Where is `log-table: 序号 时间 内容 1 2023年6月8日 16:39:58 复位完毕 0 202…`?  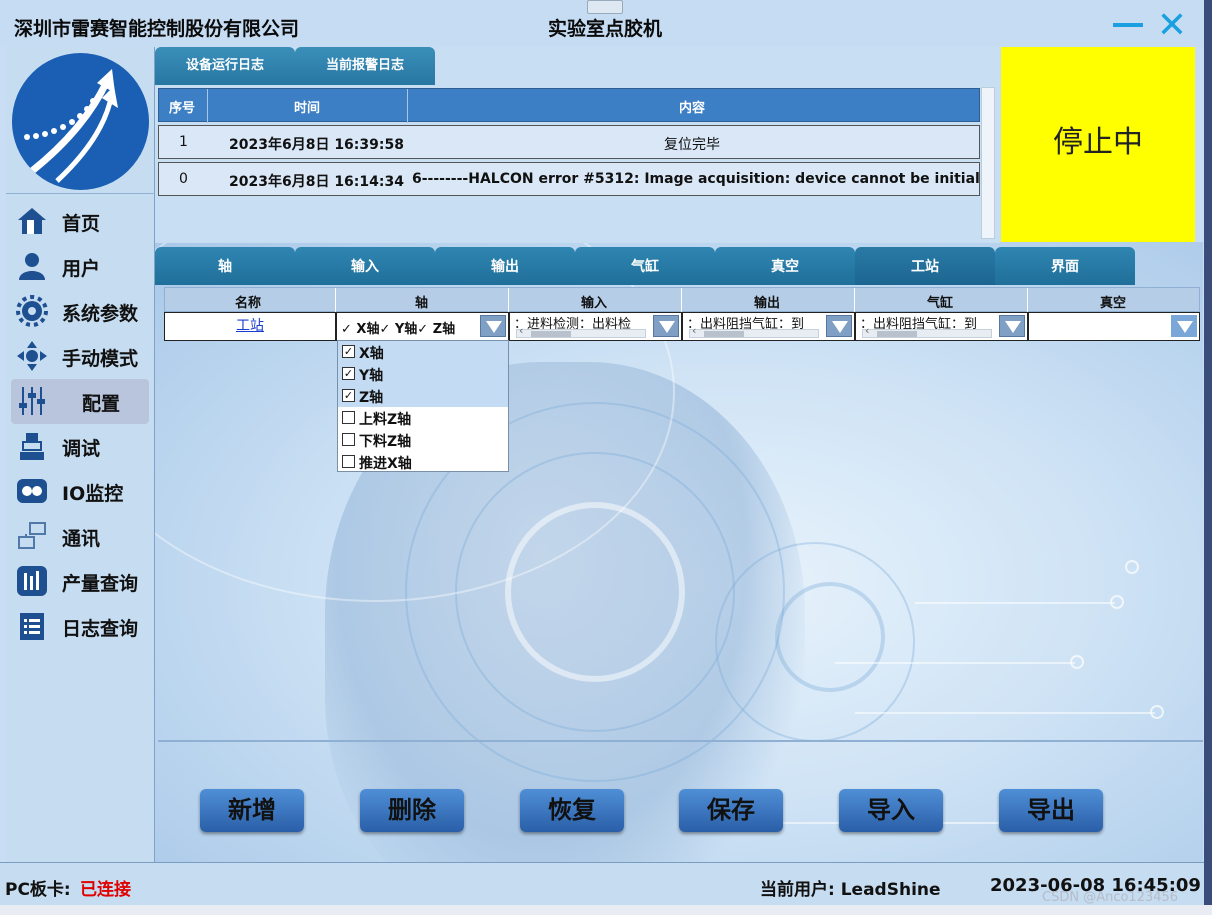
log-table: 序号 时间 内容 1 2023年6月8日 16:39:58 复位完毕 0 202… is located at coordinates (569, 142).